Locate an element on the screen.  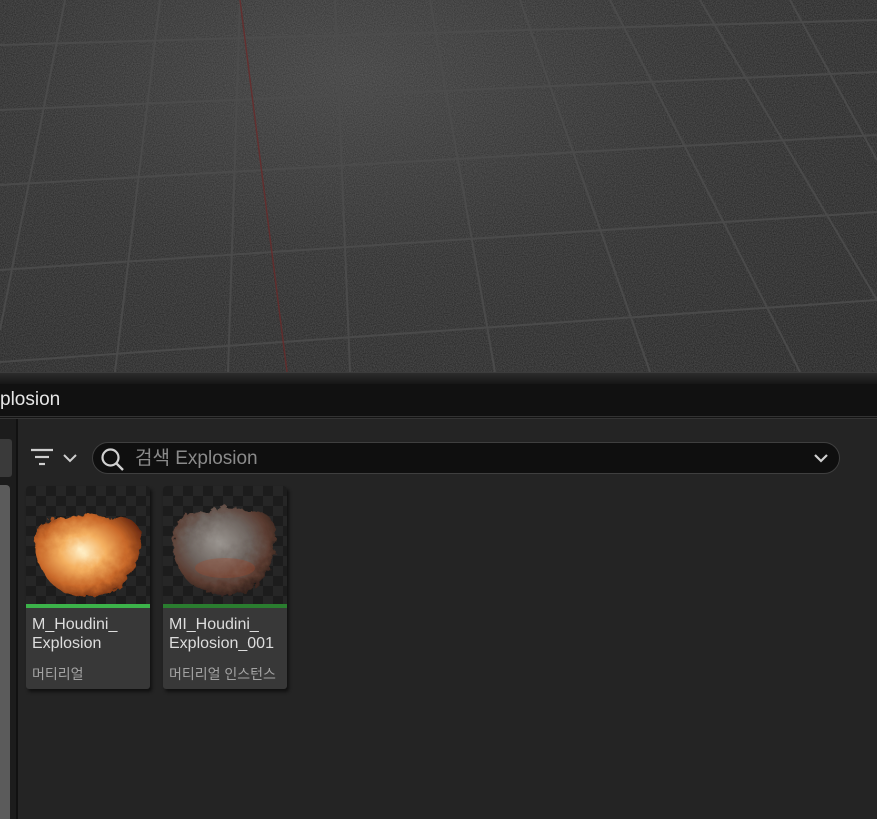
asset-tile: MI_Houdini_ Explosion_001 머티리얼 인스턴스 is located at coordinates (225, 587).